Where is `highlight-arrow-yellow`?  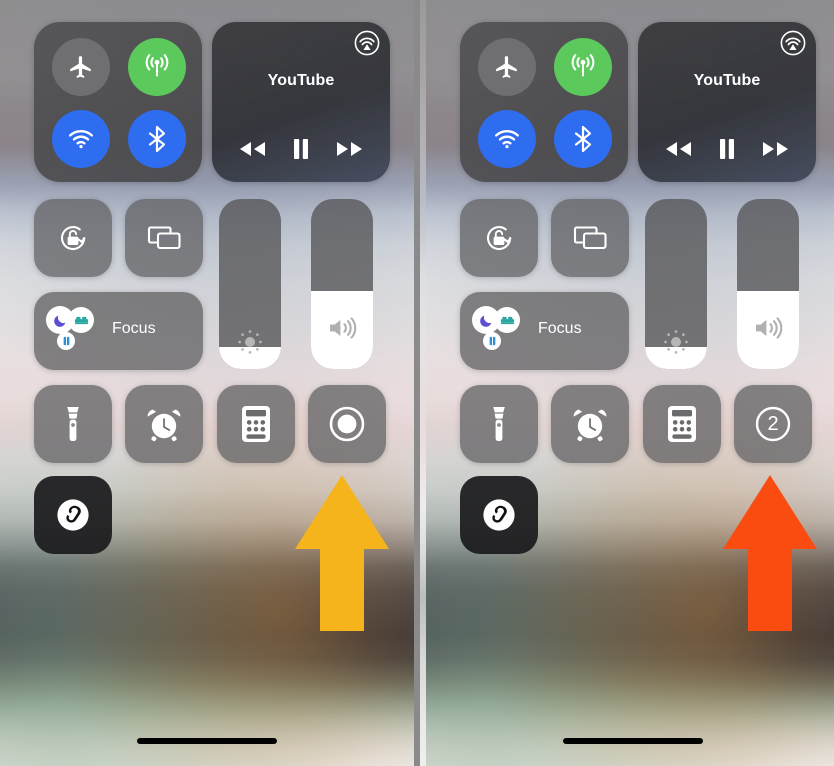
highlight-arrow-yellow is located at coordinates (342, 553).